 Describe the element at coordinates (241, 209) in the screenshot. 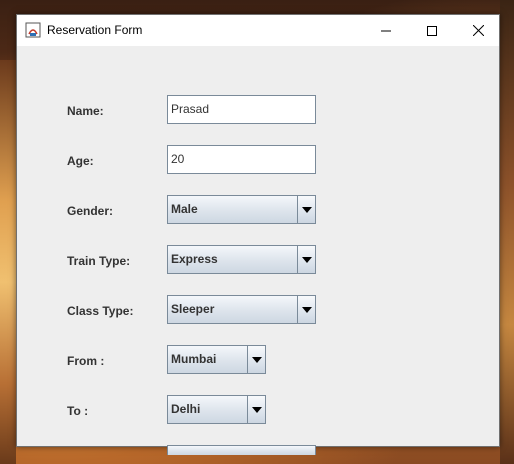

I see `gender-select: Male` at that location.